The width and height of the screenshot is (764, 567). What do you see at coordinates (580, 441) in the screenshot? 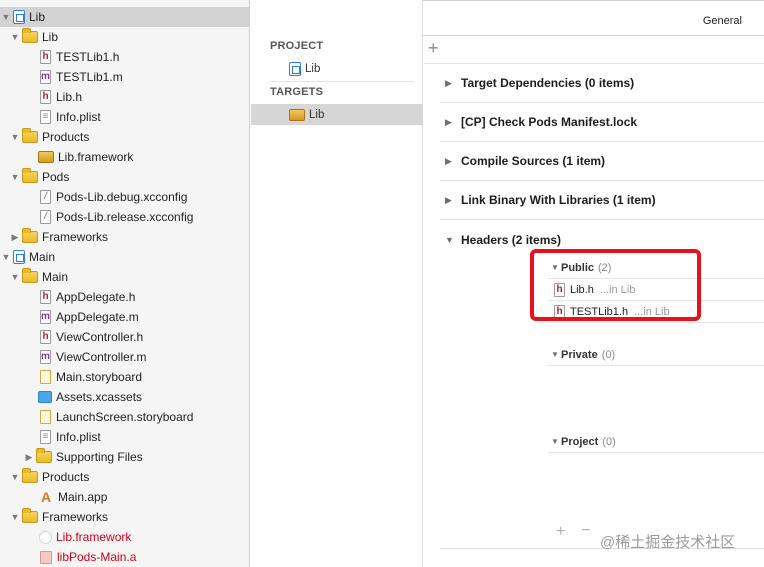
I see `project-title: Project` at bounding box center [580, 441].